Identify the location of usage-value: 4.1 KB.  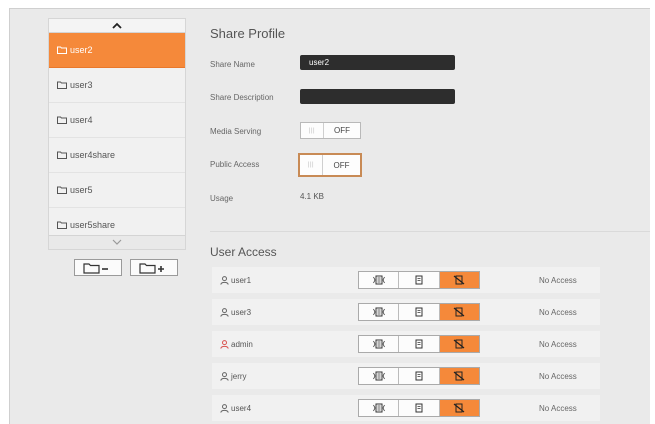
(312, 196).